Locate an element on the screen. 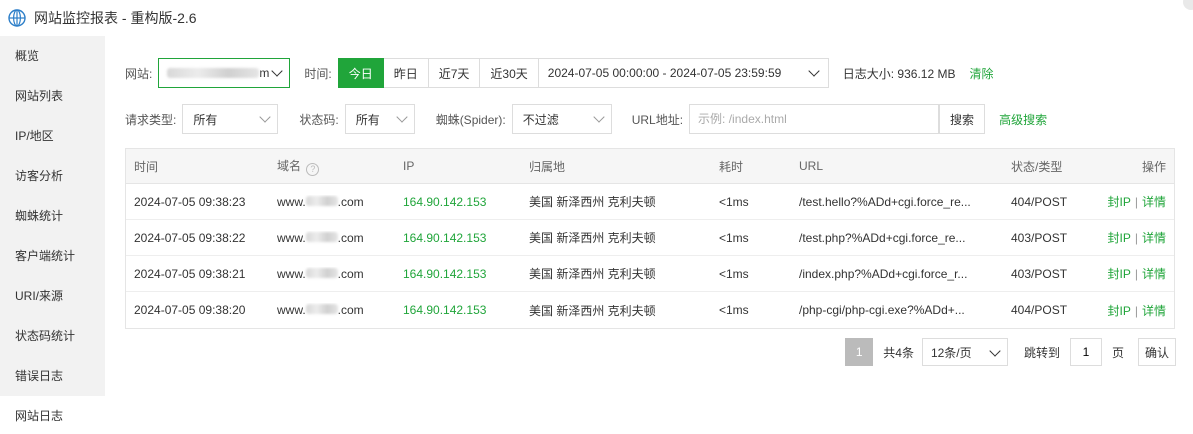 This screenshot has width=1193, height=434. request-type-select: 所有 is located at coordinates (230, 119).